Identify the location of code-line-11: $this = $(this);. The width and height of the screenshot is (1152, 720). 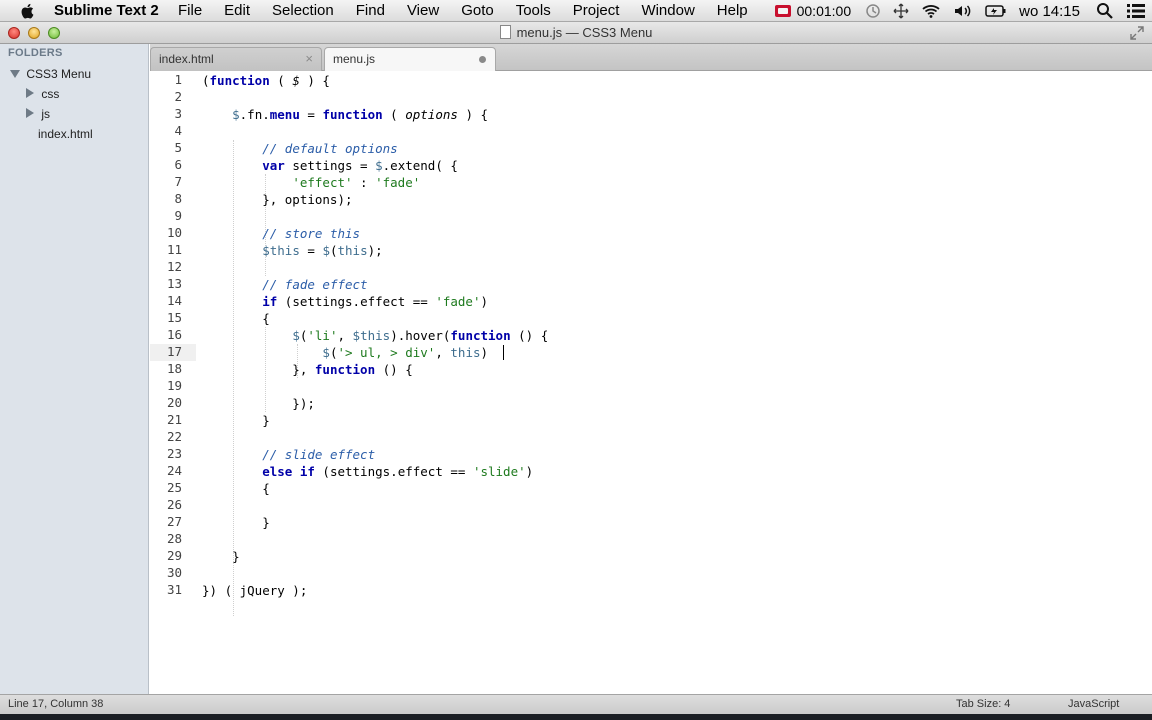
(322, 250).